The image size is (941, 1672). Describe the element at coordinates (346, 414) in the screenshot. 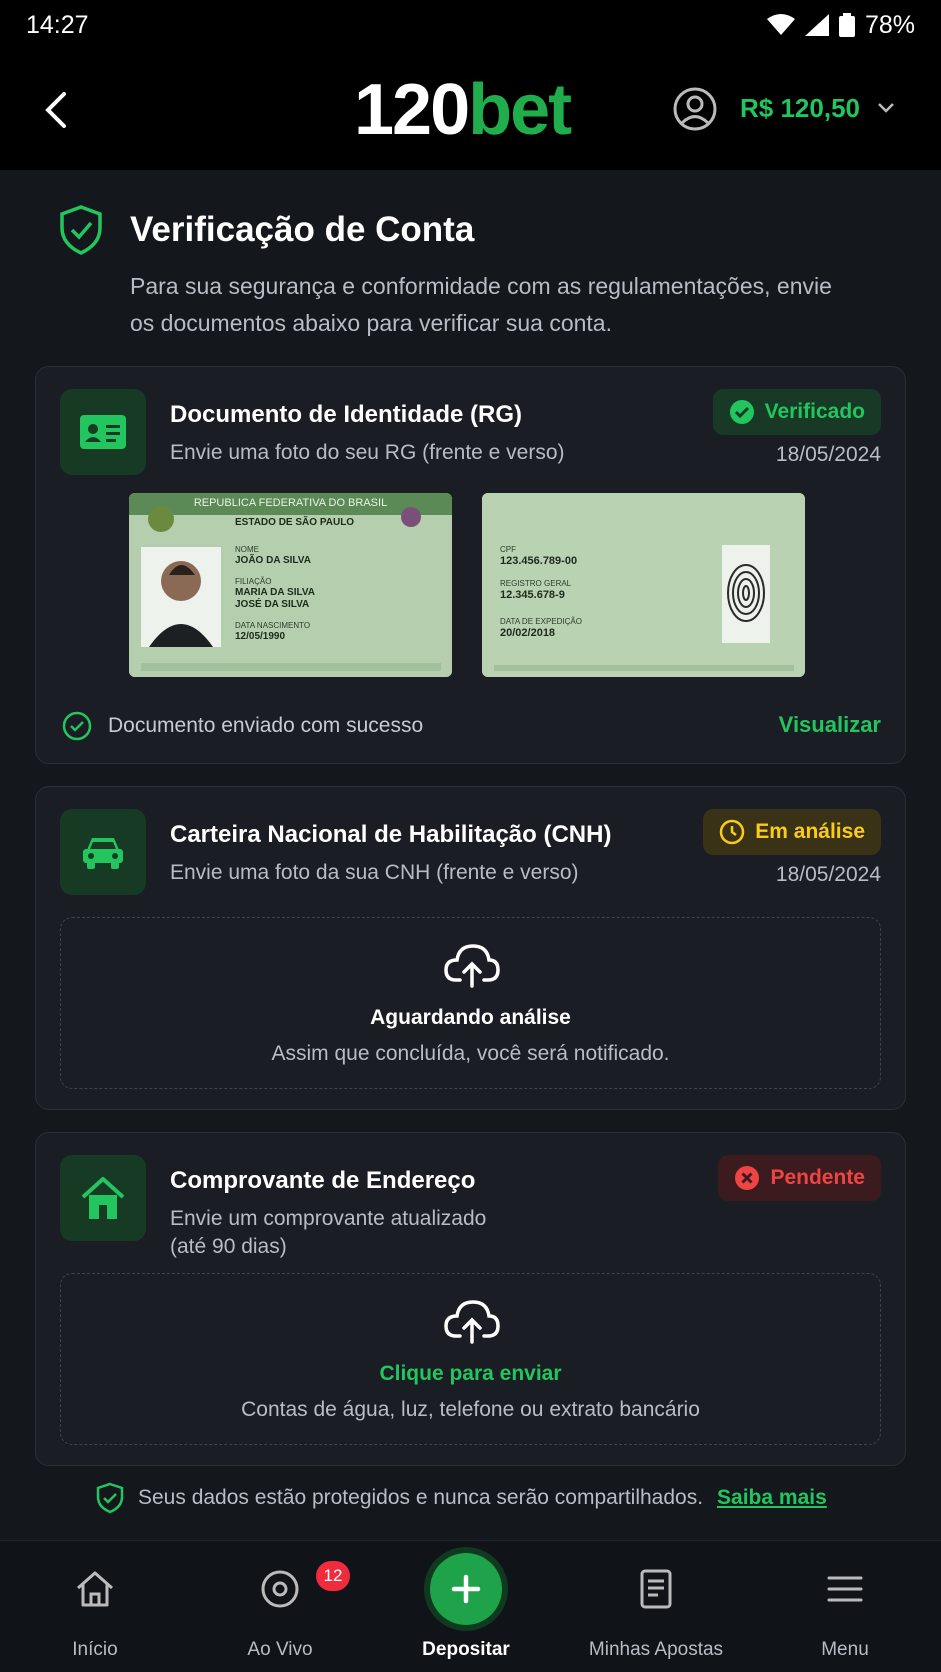

I see `document-title: Documento de Identidade (RG)` at that location.